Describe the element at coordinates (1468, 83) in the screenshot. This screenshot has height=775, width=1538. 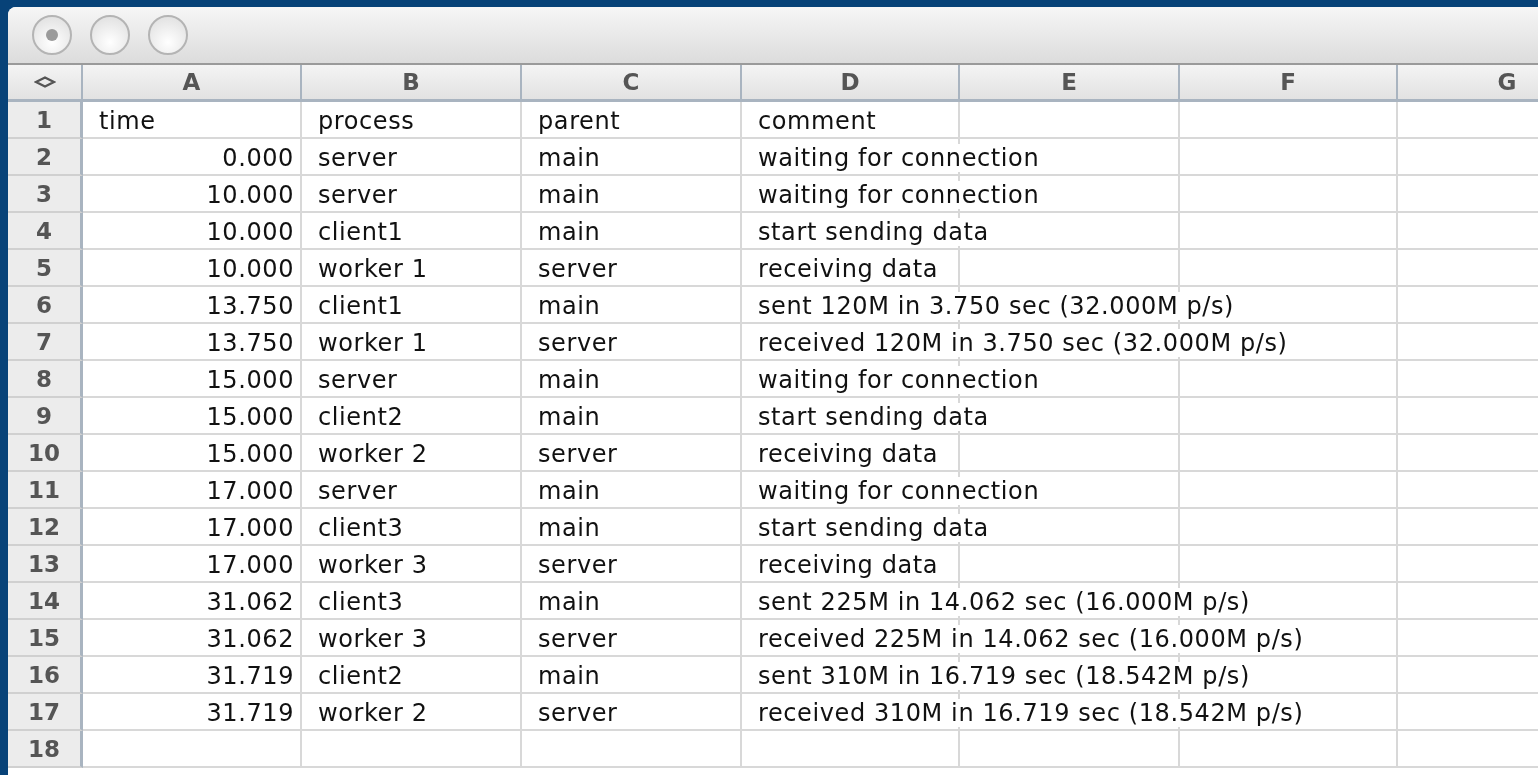
I see `column-header: G` at that location.